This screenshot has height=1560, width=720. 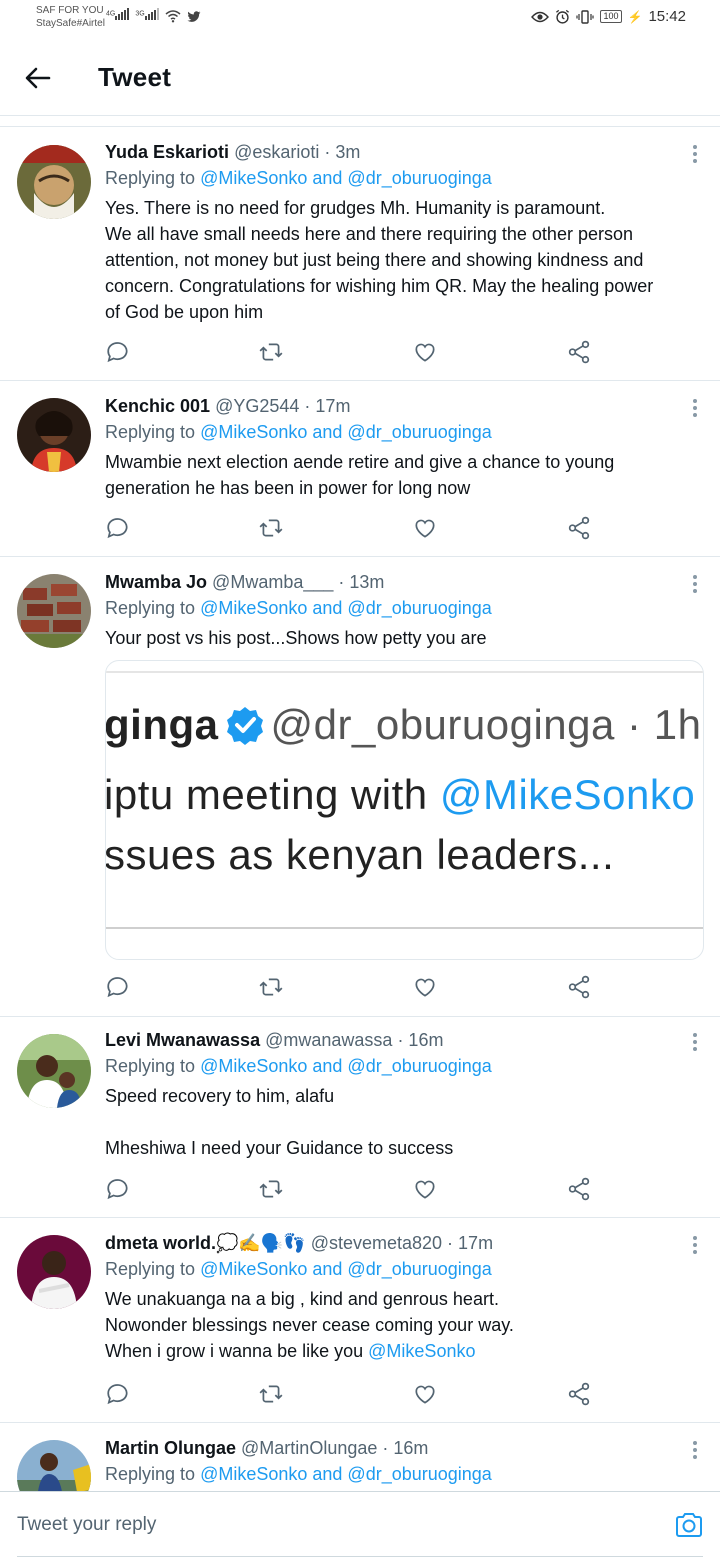 I want to click on signal-icons: 4G 3G, so click(x=153, y=15).